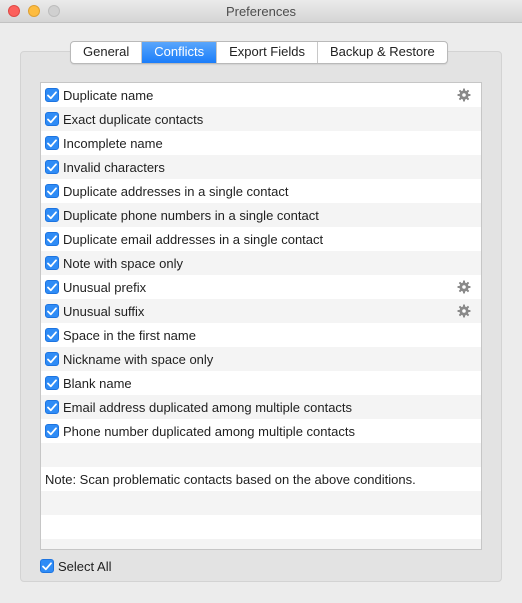 The width and height of the screenshot is (522, 603). What do you see at coordinates (47, 566) in the screenshot?
I see `checkmark-icon` at bounding box center [47, 566].